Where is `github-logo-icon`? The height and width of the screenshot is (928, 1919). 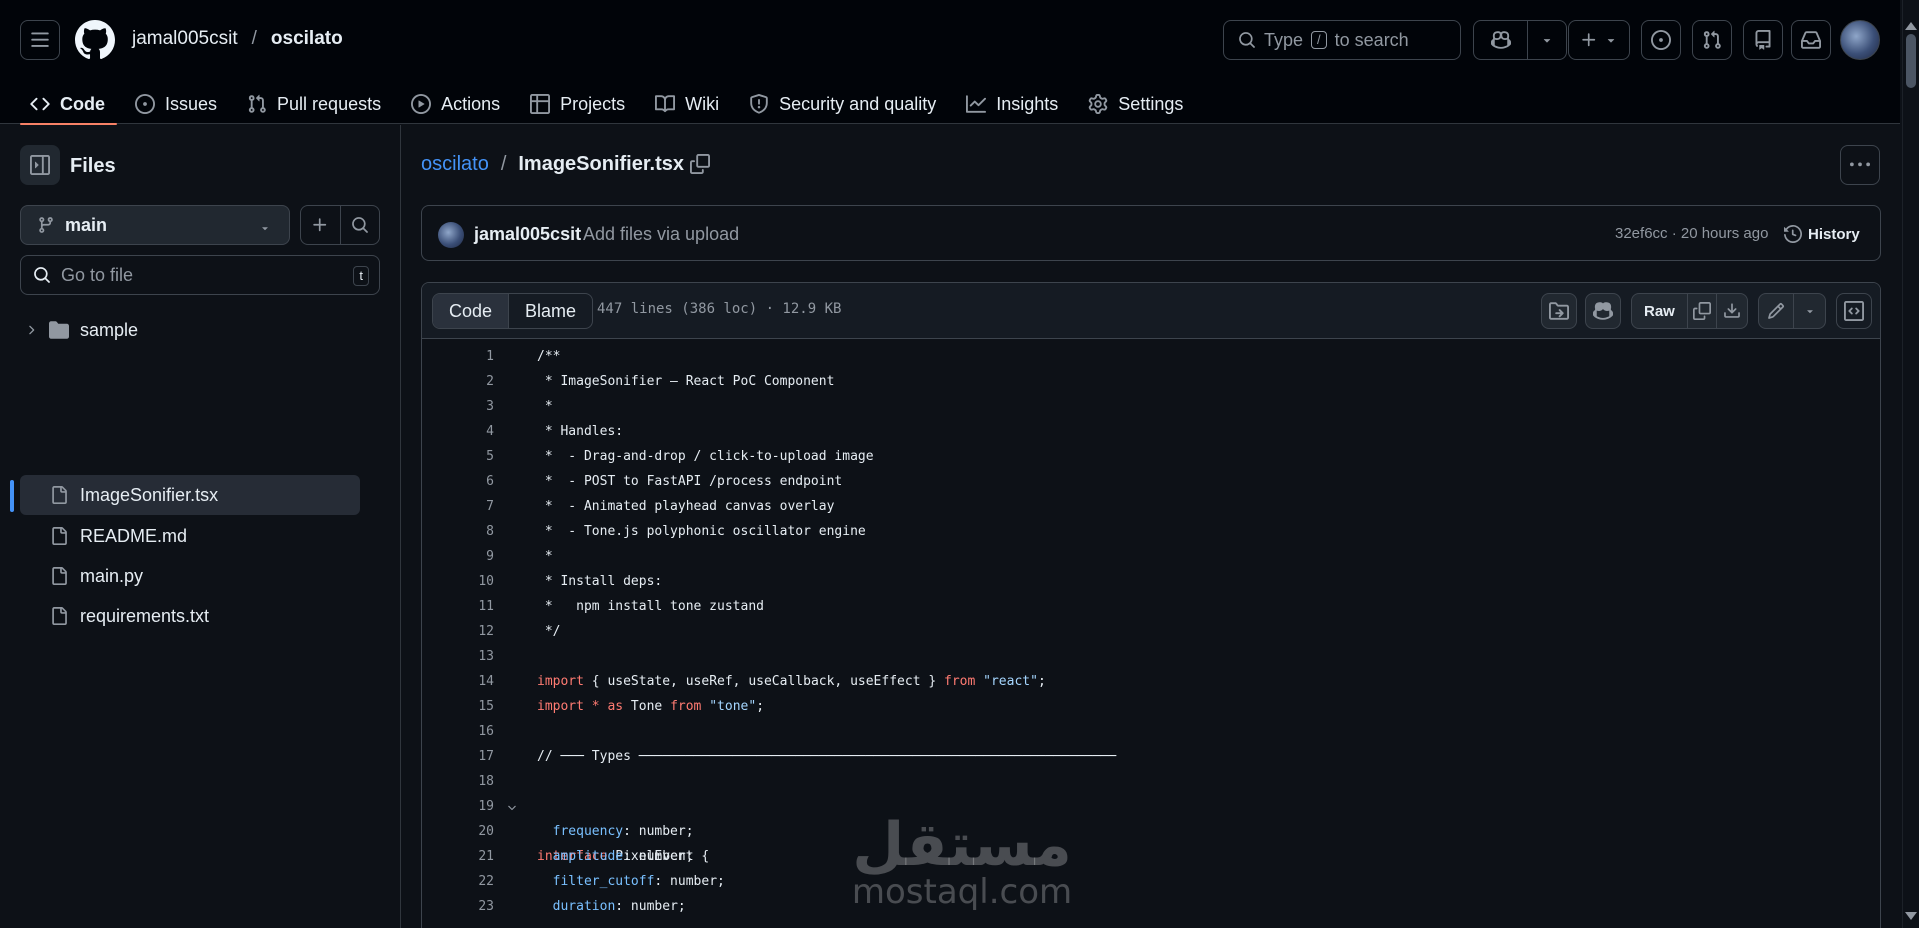 github-logo-icon is located at coordinates (95, 40).